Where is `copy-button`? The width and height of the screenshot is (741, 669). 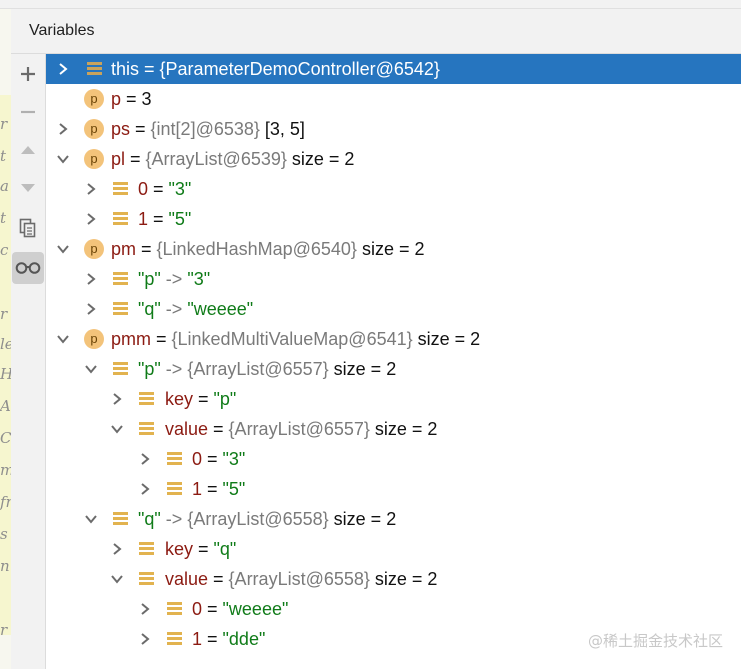 copy-button is located at coordinates (28, 228).